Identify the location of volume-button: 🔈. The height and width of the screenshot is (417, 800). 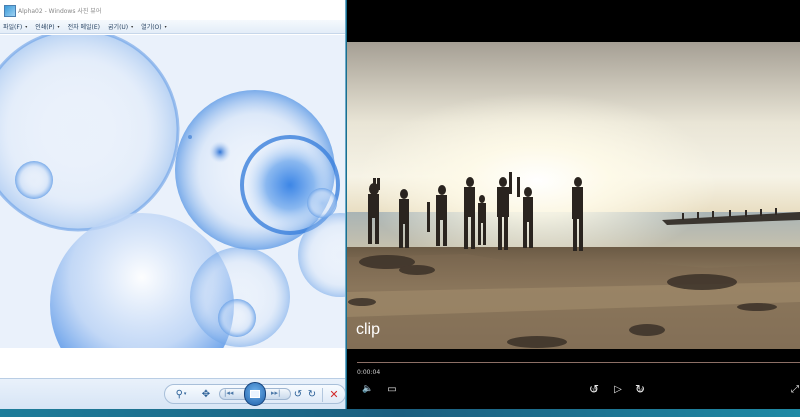
(368, 389).